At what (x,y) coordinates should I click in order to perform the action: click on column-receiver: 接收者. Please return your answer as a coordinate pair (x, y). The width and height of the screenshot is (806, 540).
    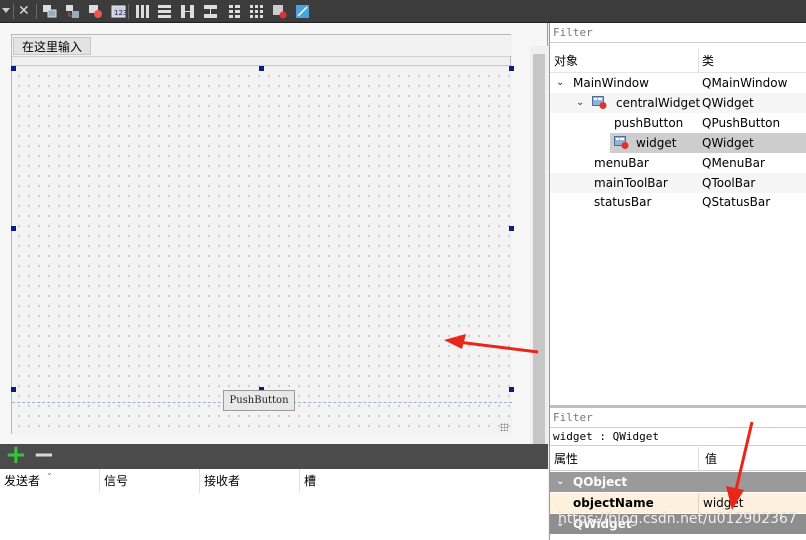
    Looking at the image, I should click on (250, 481).